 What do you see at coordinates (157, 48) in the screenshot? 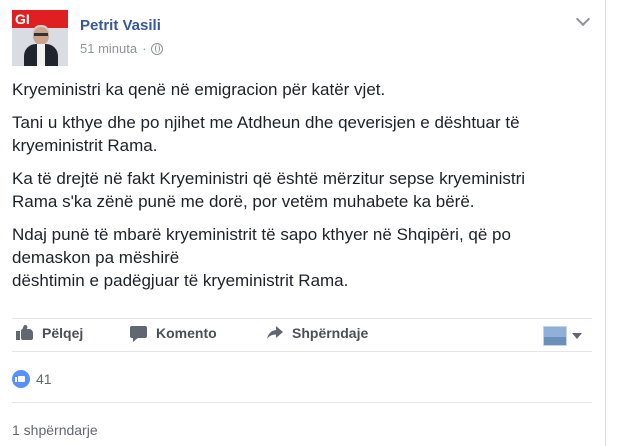
I see `globe-icon` at bounding box center [157, 48].